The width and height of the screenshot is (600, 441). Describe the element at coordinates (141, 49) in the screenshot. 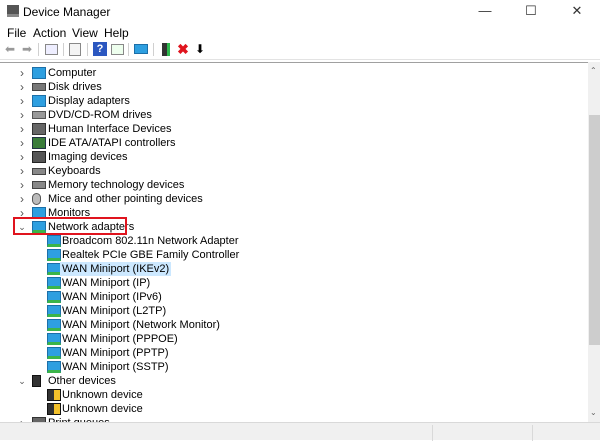

I see `scan-hardware-icon` at that location.